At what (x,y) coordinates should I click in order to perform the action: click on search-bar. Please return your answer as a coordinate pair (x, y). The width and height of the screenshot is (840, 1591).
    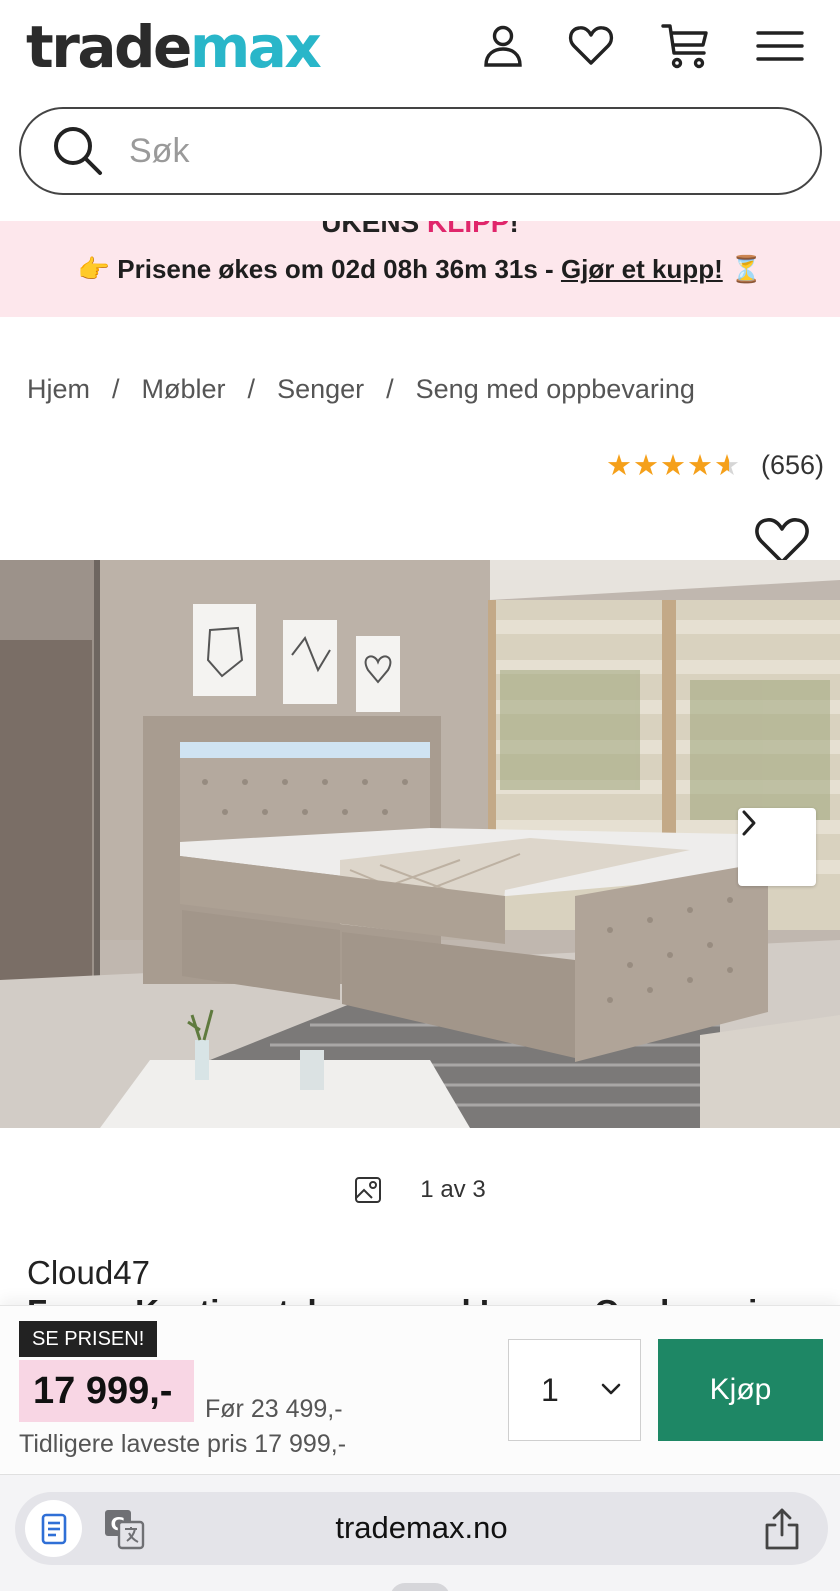
    Looking at the image, I should click on (420, 151).